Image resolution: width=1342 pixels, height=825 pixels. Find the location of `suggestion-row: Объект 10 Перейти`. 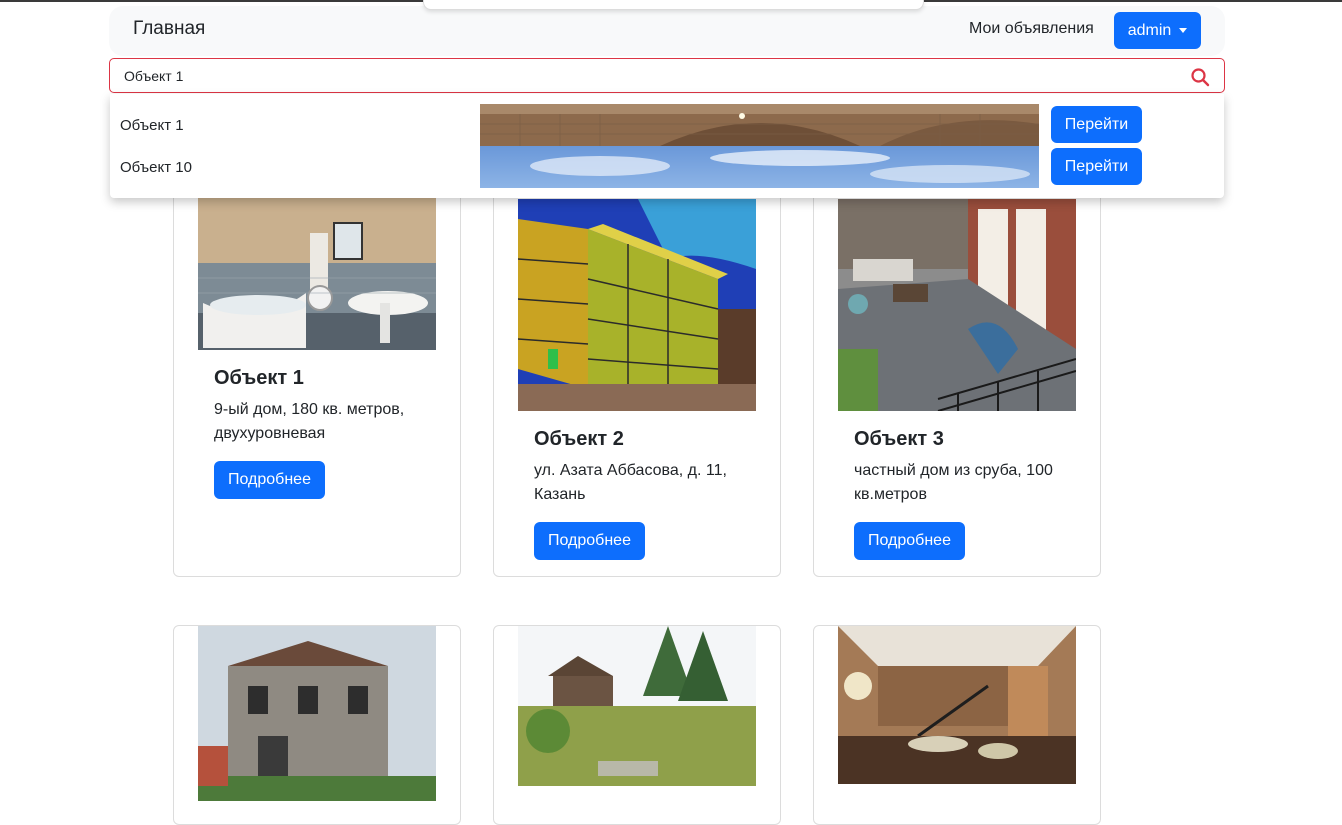

suggestion-row: Объект 10 Перейти is located at coordinates (667, 167).